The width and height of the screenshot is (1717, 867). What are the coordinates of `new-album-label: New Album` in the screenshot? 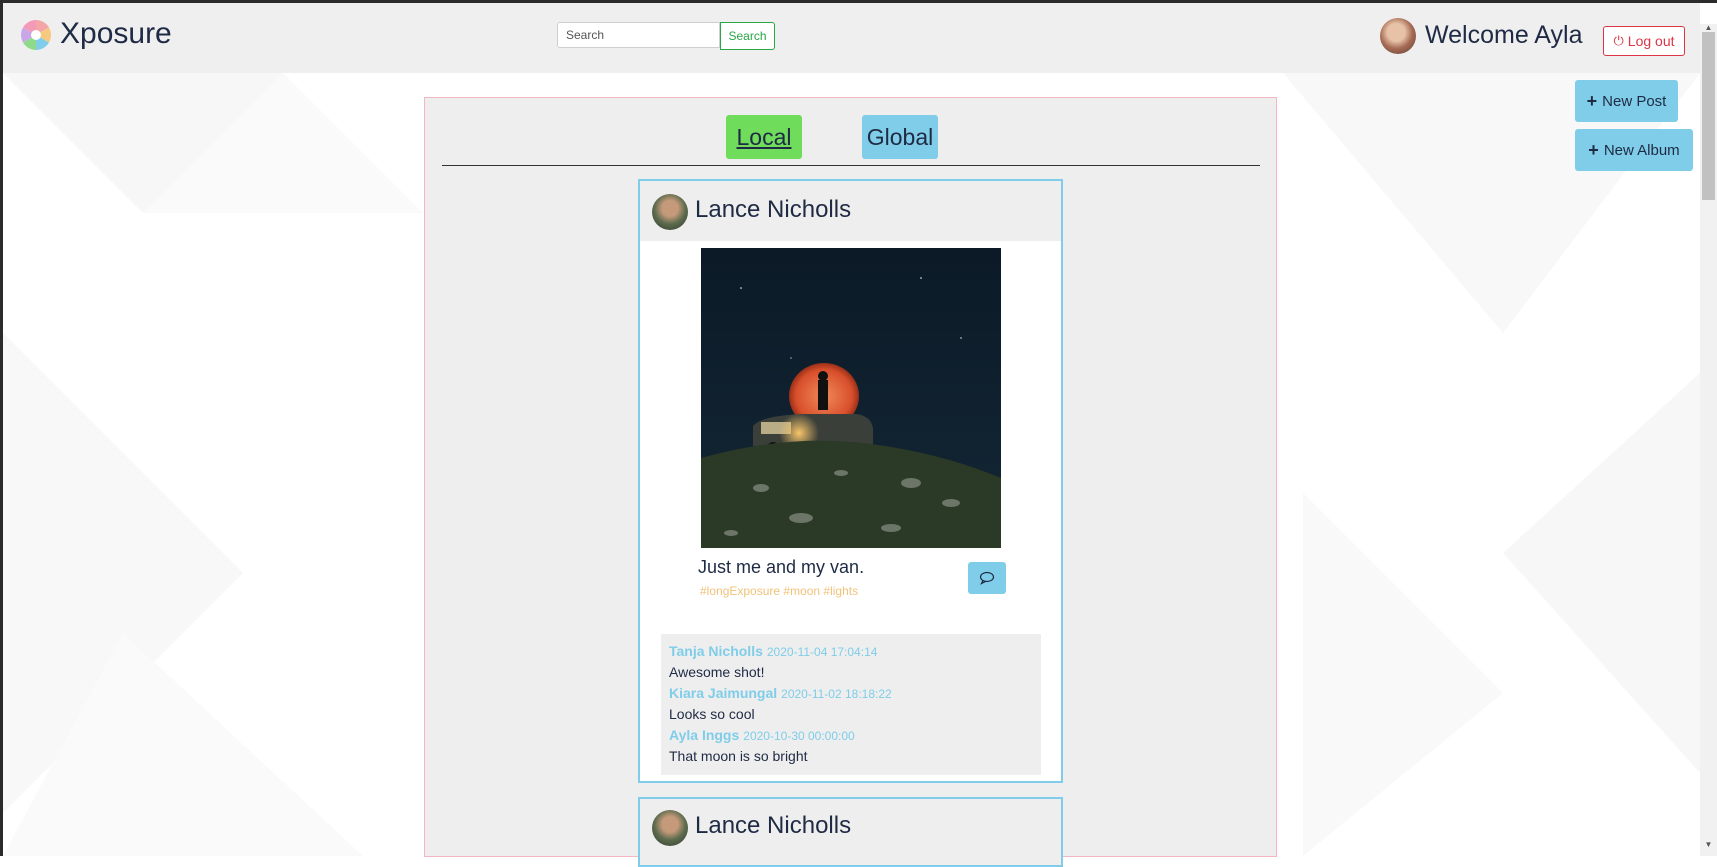 It's located at (1641, 150).